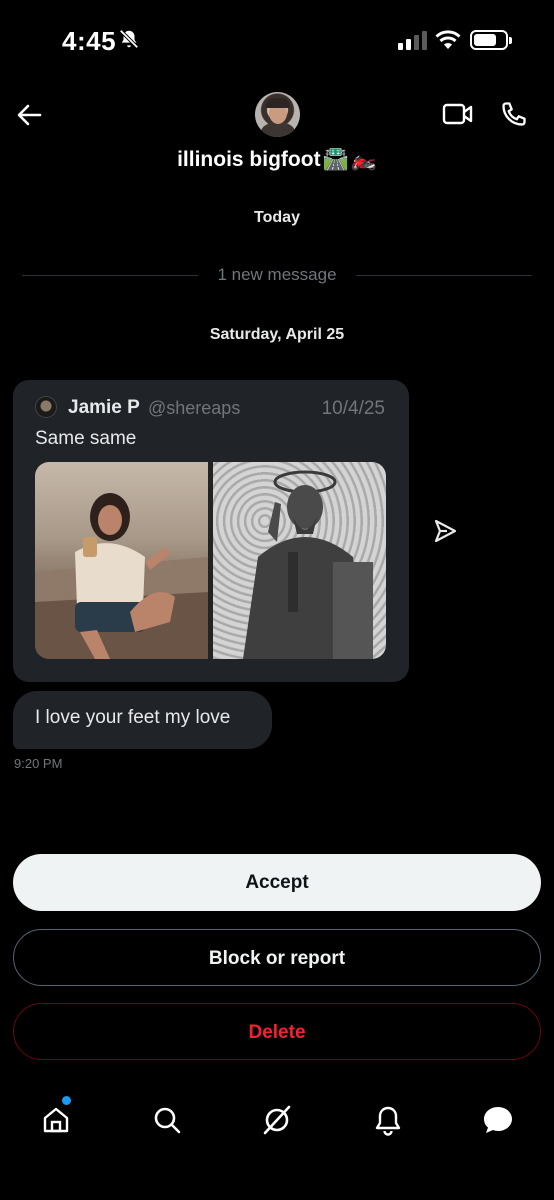  Describe the element at coordinates (277, 275) in the screenshot. I see `new-message-divider: 1 new message` at that location.